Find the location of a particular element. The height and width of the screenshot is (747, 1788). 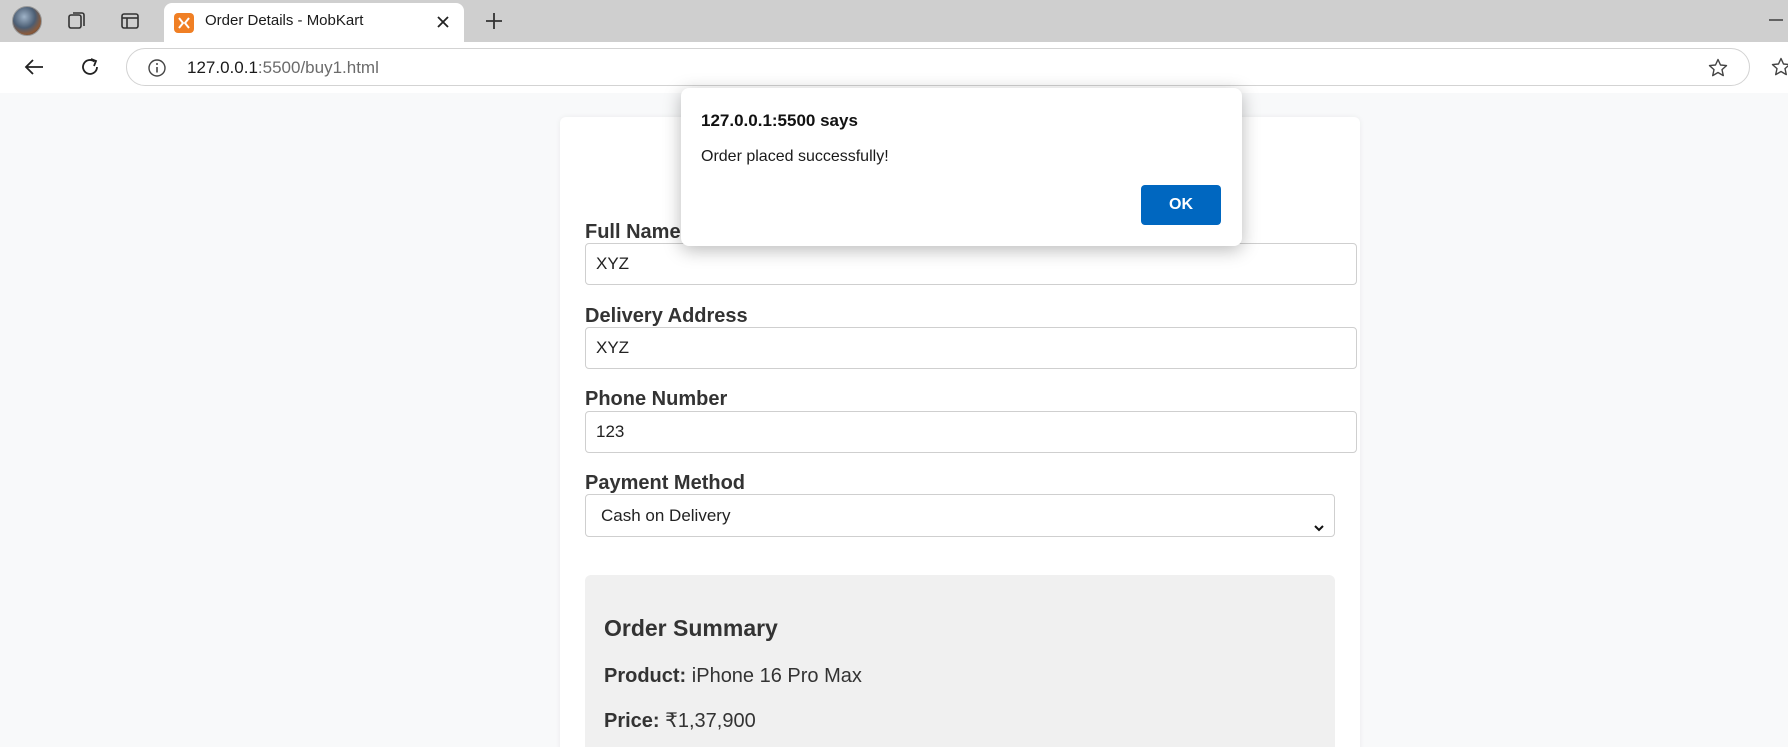

payment-method-label: Payment Method is located at coordinates (665, 483).